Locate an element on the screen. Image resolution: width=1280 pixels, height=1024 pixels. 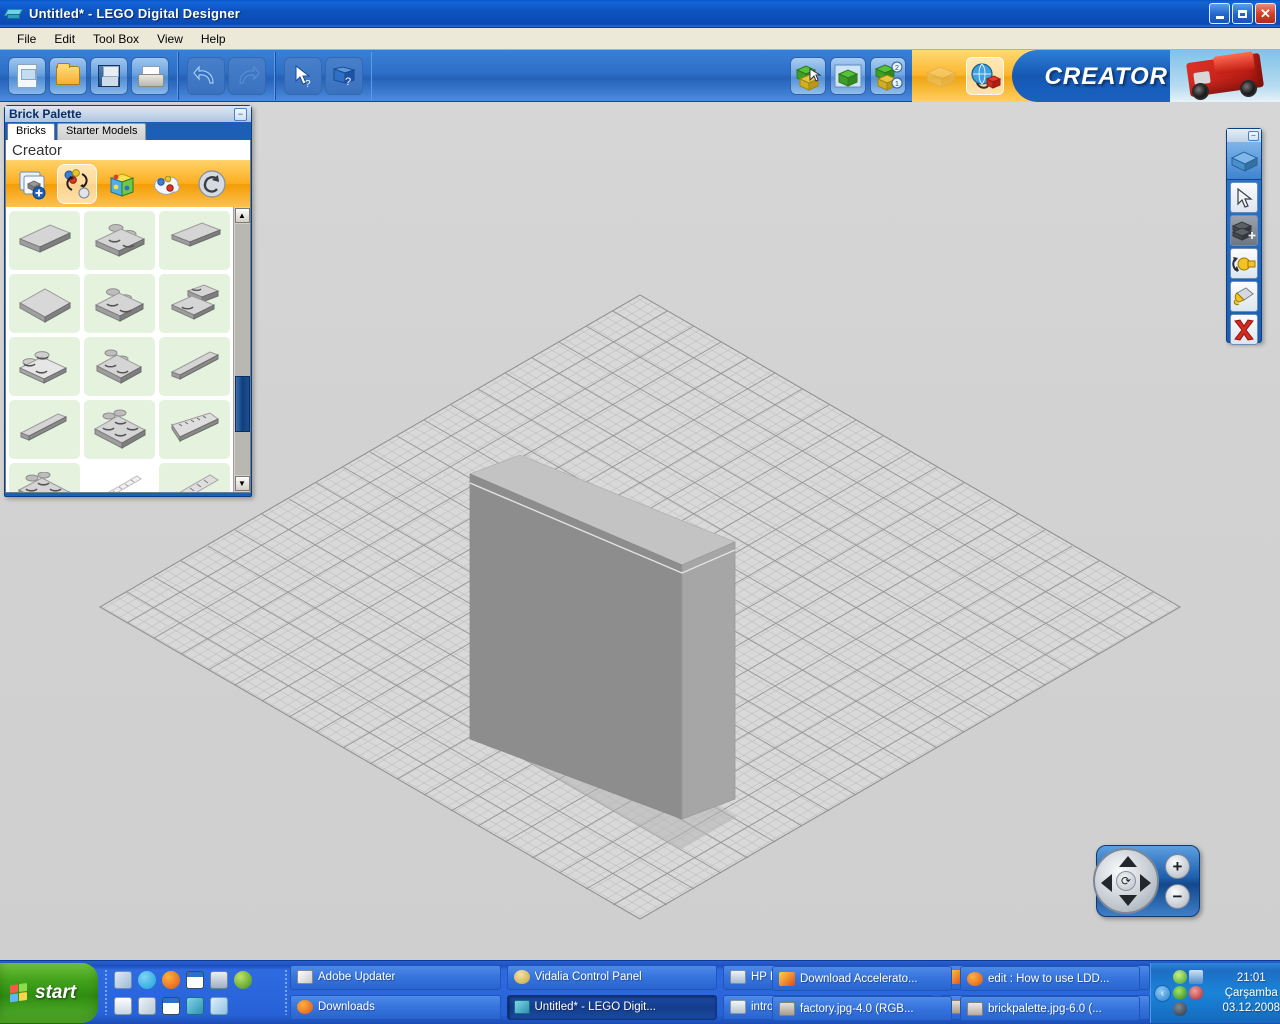
undo-button is located at coordinates (206, 75).